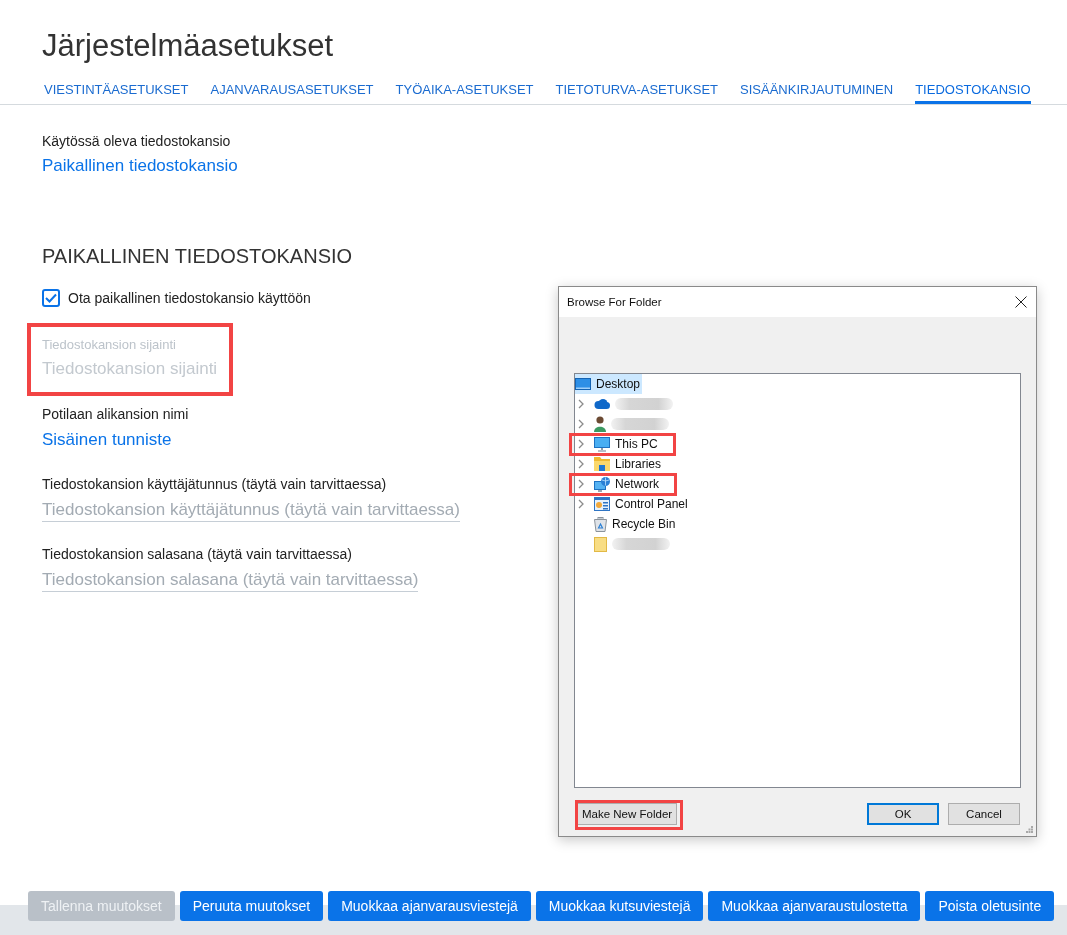 Image resolution: width=1067 pixels, height=935 pixels. Describe the element at coordinates (136, 141) in the screenshot. I see `field-label: Käytössä oleva tiedostokansio` at that location.